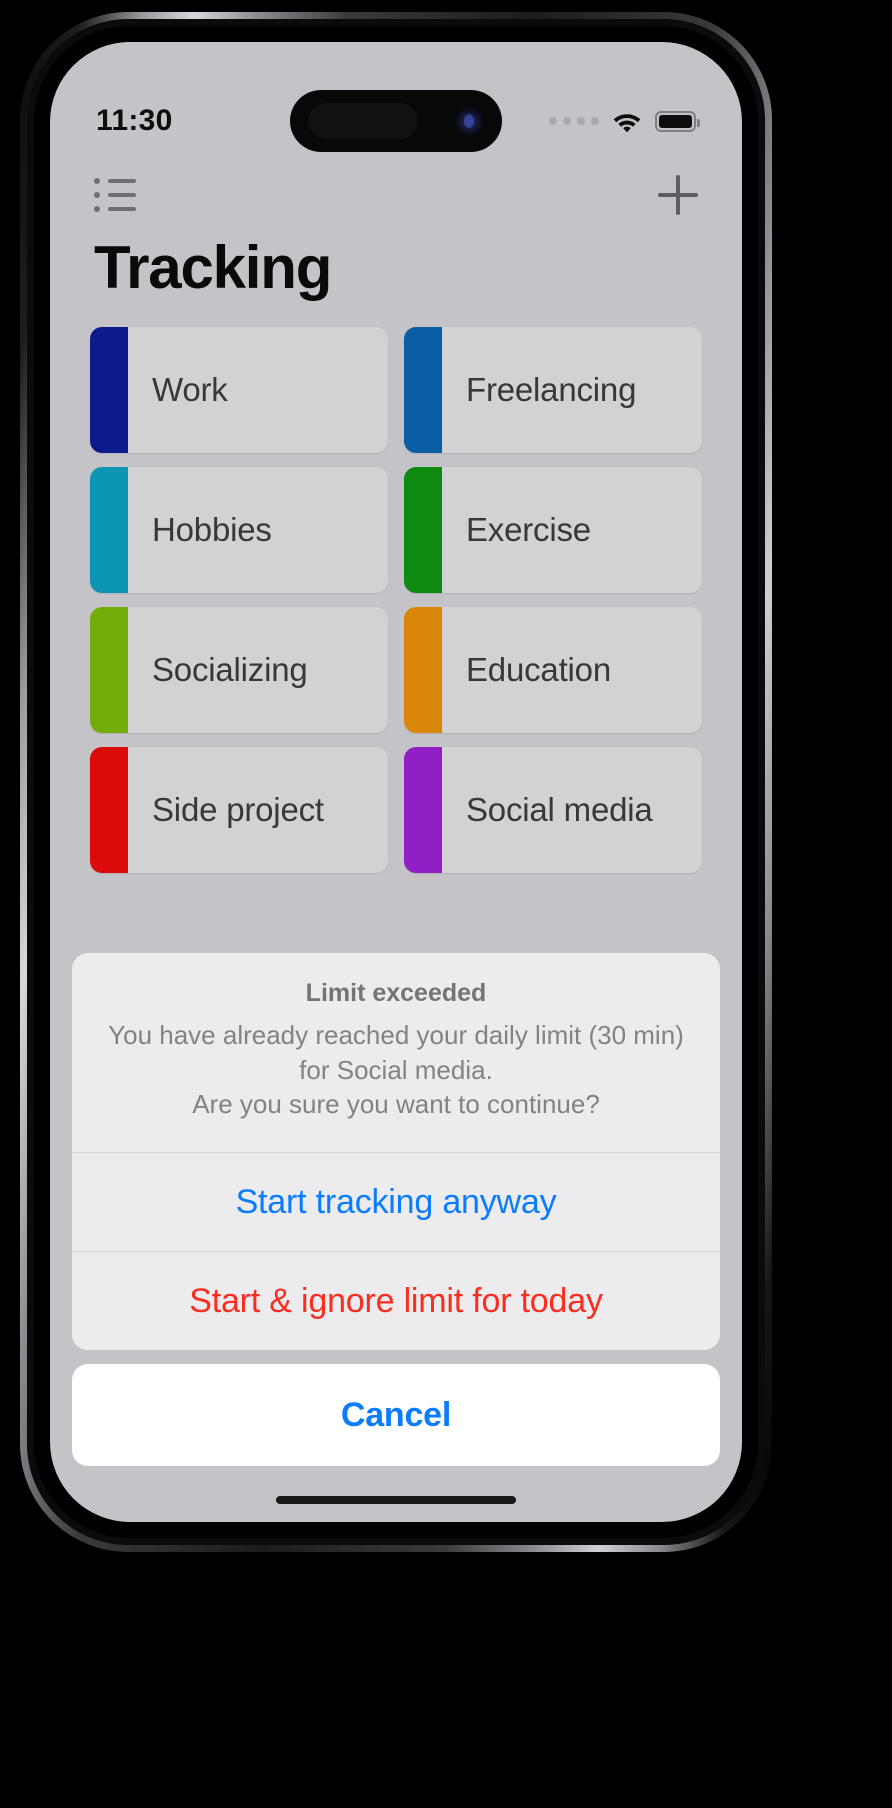  I want to click on home-indicator, so click(396, 1500).